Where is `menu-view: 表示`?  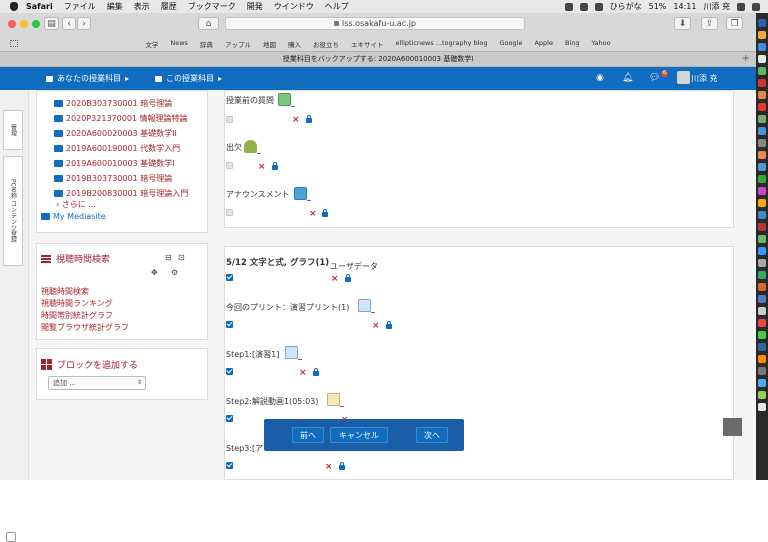
menu-view: 表示 is located at coordinates (142, 6).